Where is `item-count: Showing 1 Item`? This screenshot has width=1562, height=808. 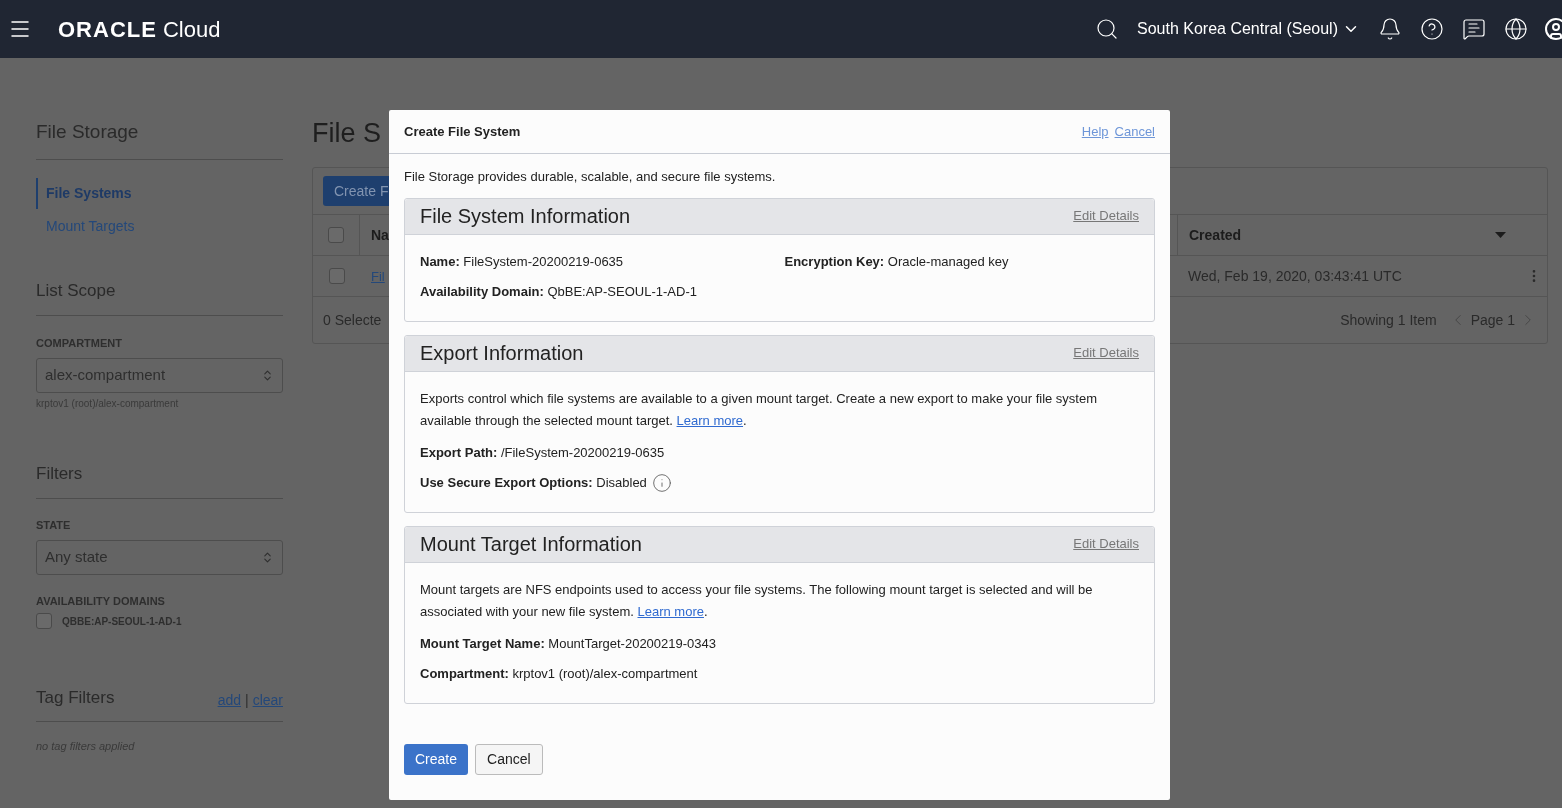
item-count: Showing 1 Item is located at coordinates (1388, 320).